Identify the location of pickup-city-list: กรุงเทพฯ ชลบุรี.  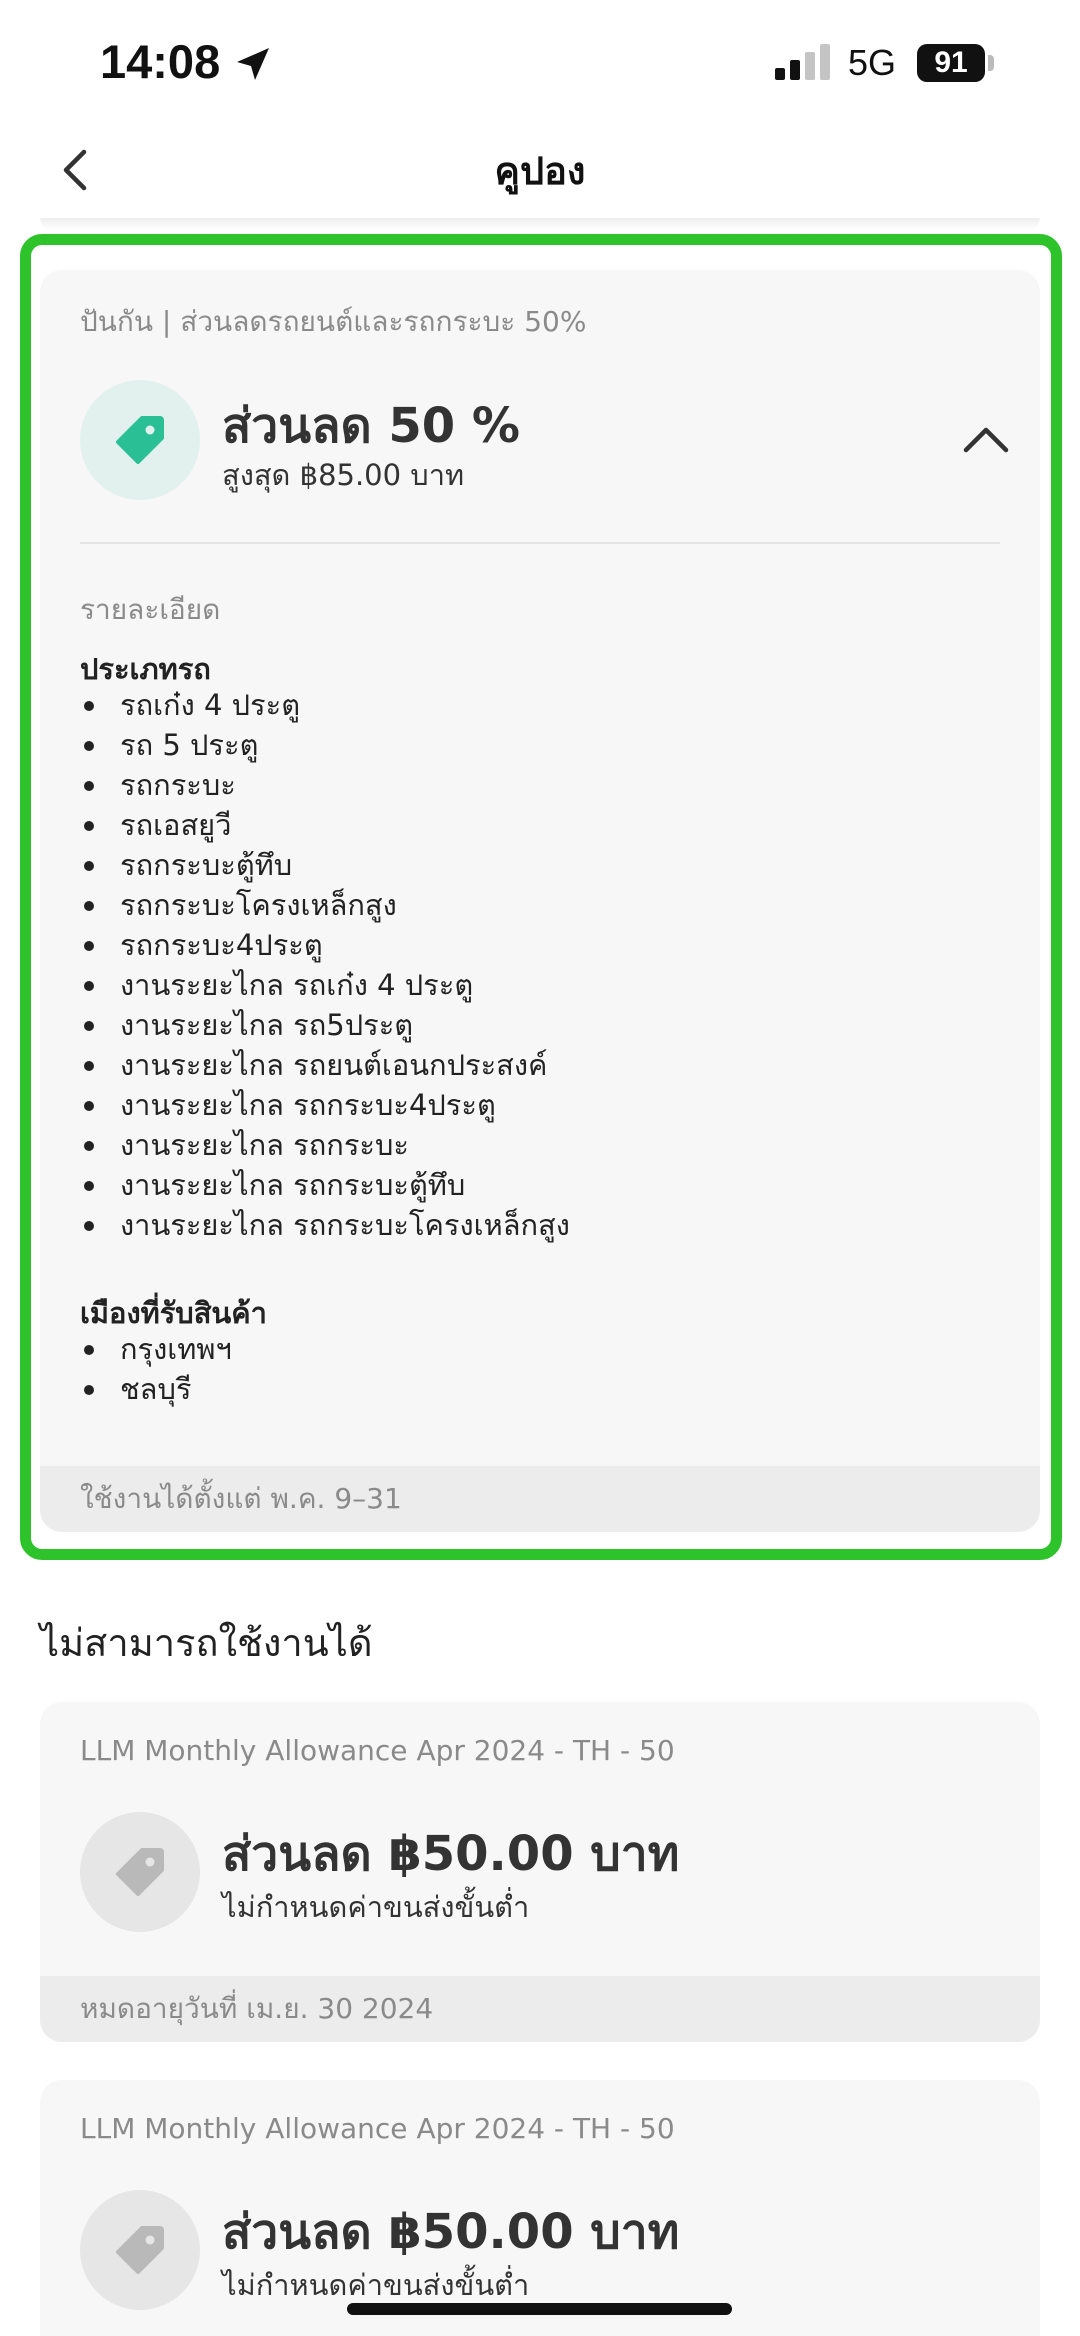
(156, 1369).